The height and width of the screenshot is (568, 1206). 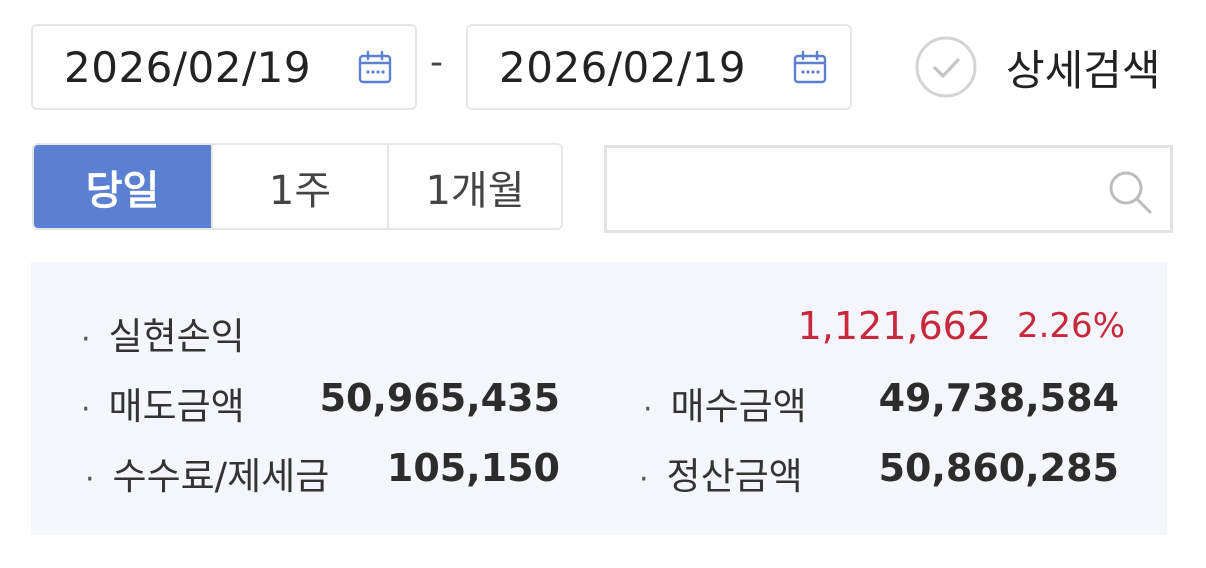 I want to click on period-today-button: 당일, so click(x=122, y=186).